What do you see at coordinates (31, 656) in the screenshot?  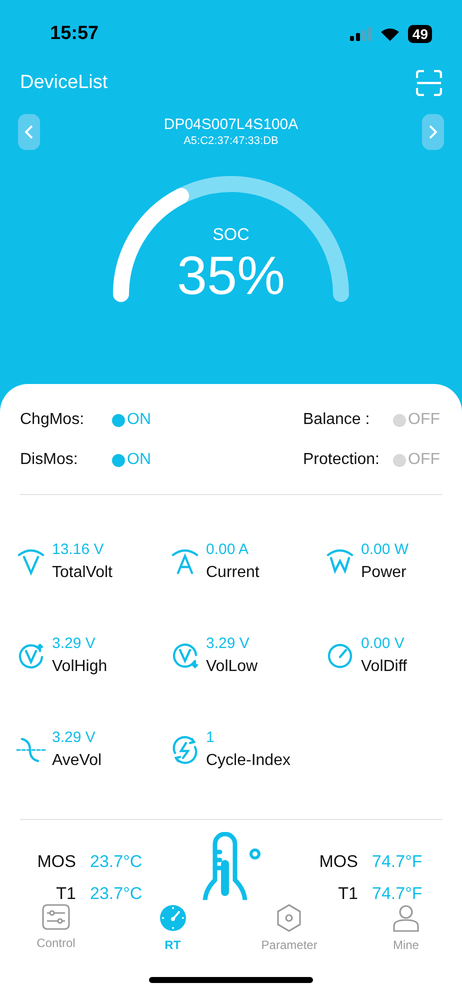 I see `voltage-up-icon` at bounding box center [31, 656].